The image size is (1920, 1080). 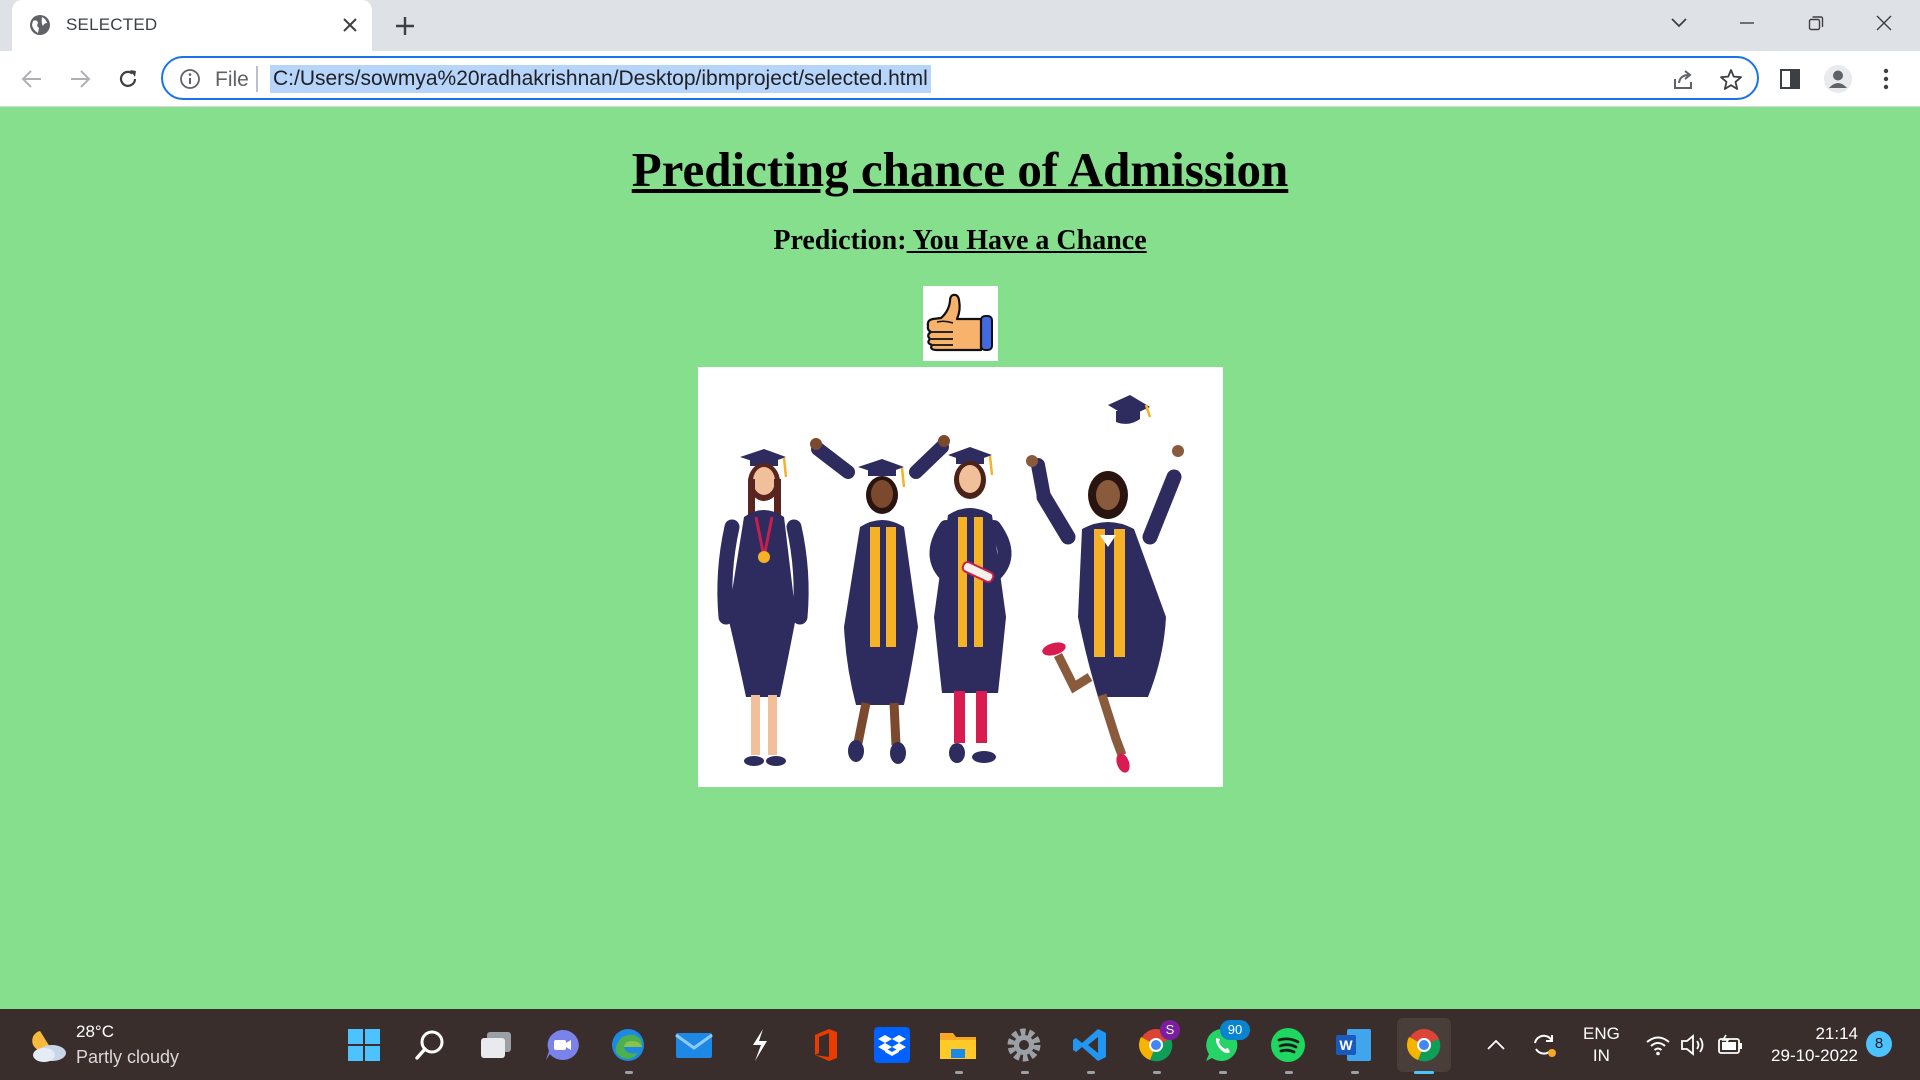 I want to click on office-icon, so click(x=826, y=1045).